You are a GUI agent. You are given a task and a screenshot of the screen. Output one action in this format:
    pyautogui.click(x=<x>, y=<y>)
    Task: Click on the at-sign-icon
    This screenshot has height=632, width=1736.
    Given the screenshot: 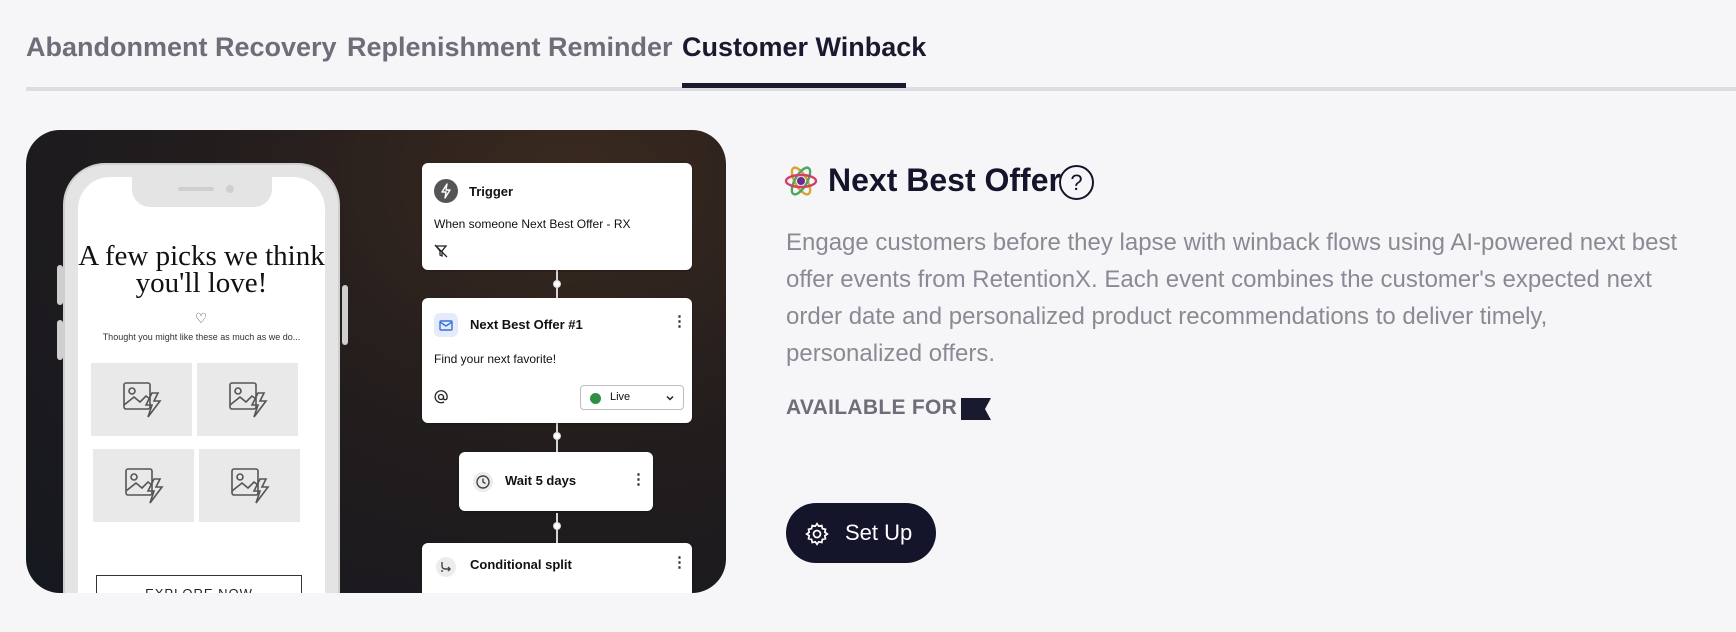 What is the action you would take?
    pyautogui.click(x=441, y=397)
    